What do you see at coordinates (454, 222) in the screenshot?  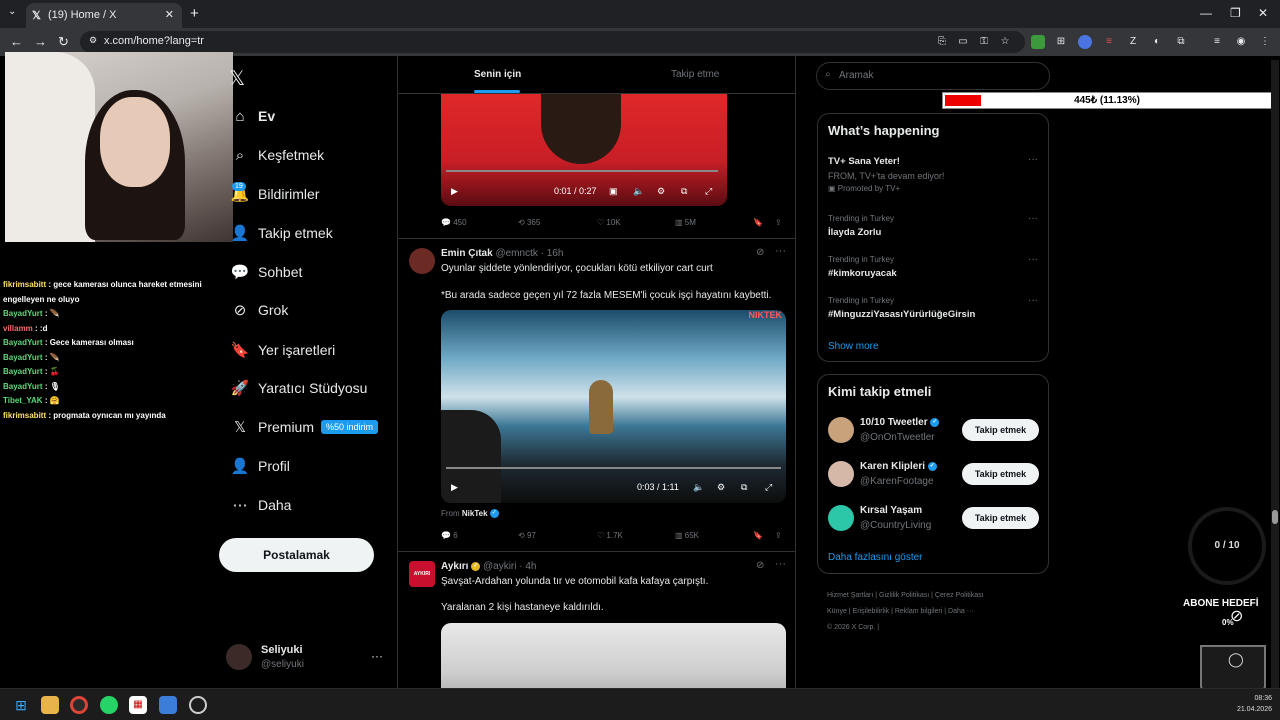 I see `reply-button: 💬 450` at bounding box center [454, 222].